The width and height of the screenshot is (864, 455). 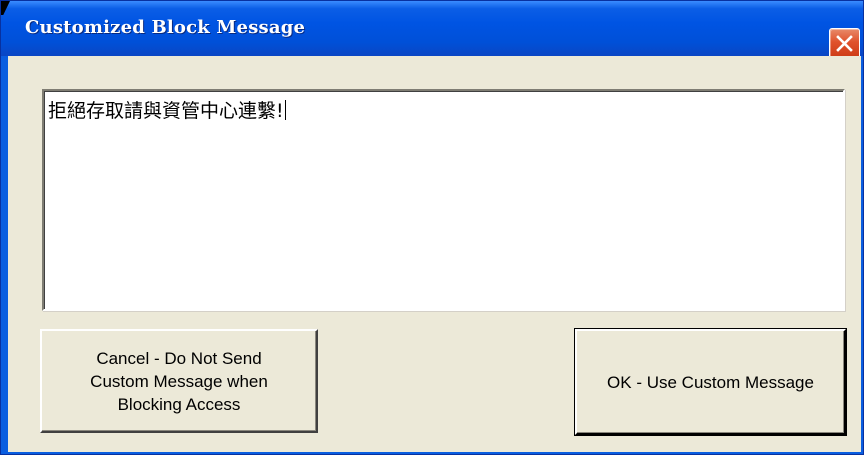 I want to click on ok-button-label: OK - Use Custom Message, so click(x=710, y=382).